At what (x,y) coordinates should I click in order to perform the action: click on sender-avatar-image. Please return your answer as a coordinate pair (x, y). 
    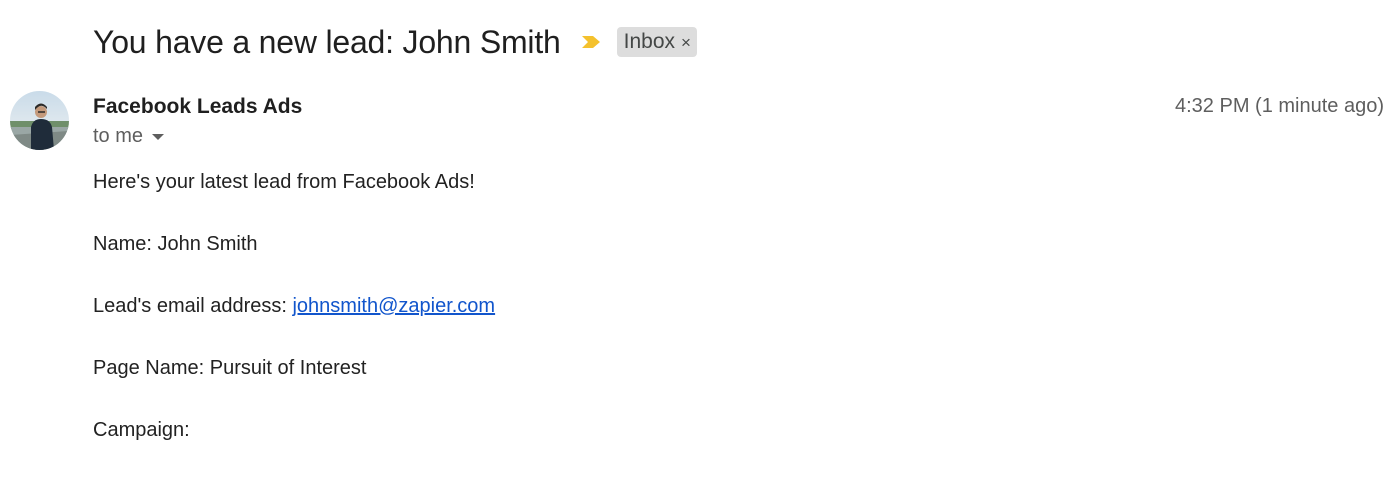
    Looking at the image, I should click on (39, 120).